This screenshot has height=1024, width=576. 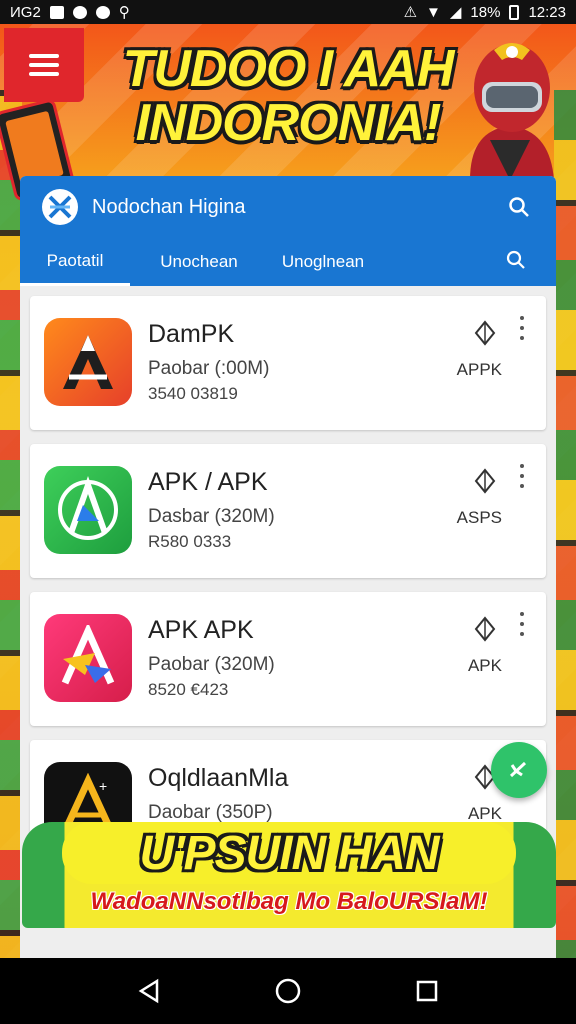 What do you see at coordinates (56, 12) in the screenshot?
I see `message-icon` at bounding box center [56, 12].